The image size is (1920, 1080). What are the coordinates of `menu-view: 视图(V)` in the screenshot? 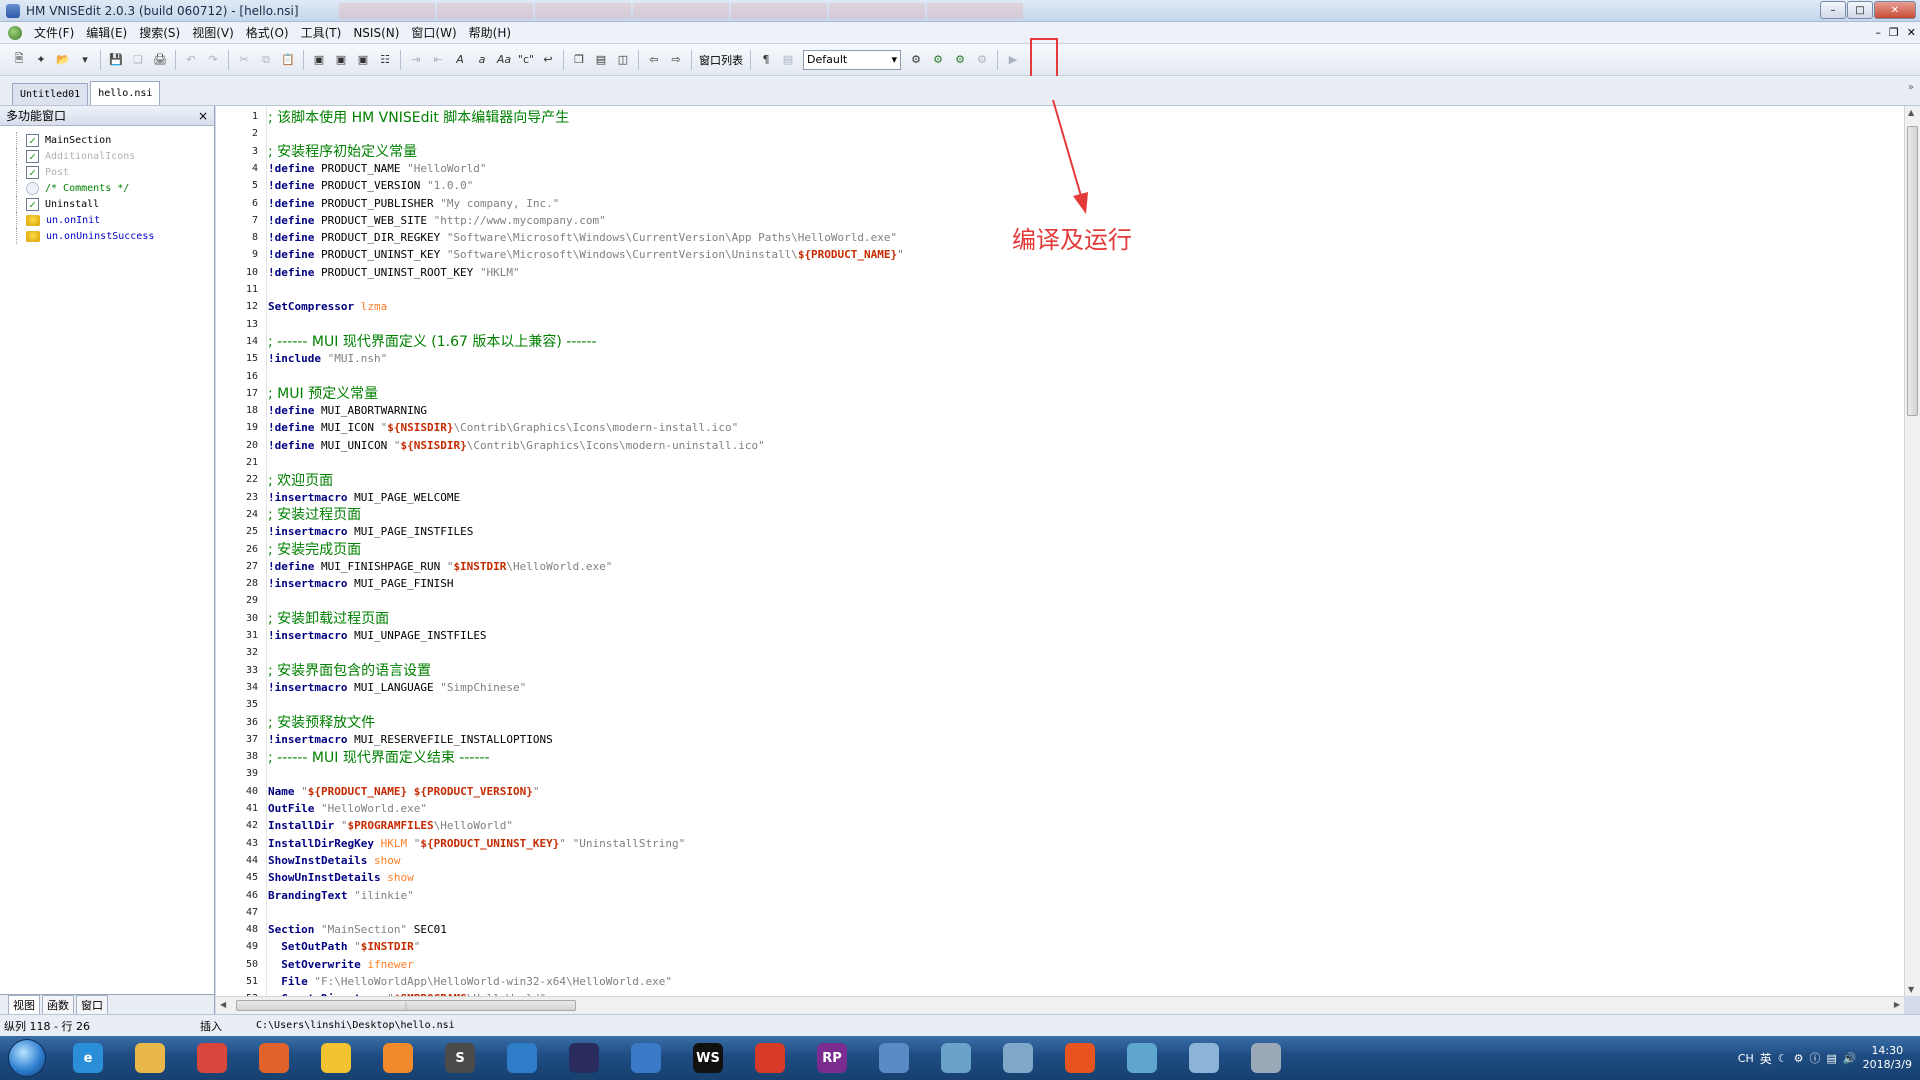 It's located at (213, 32).